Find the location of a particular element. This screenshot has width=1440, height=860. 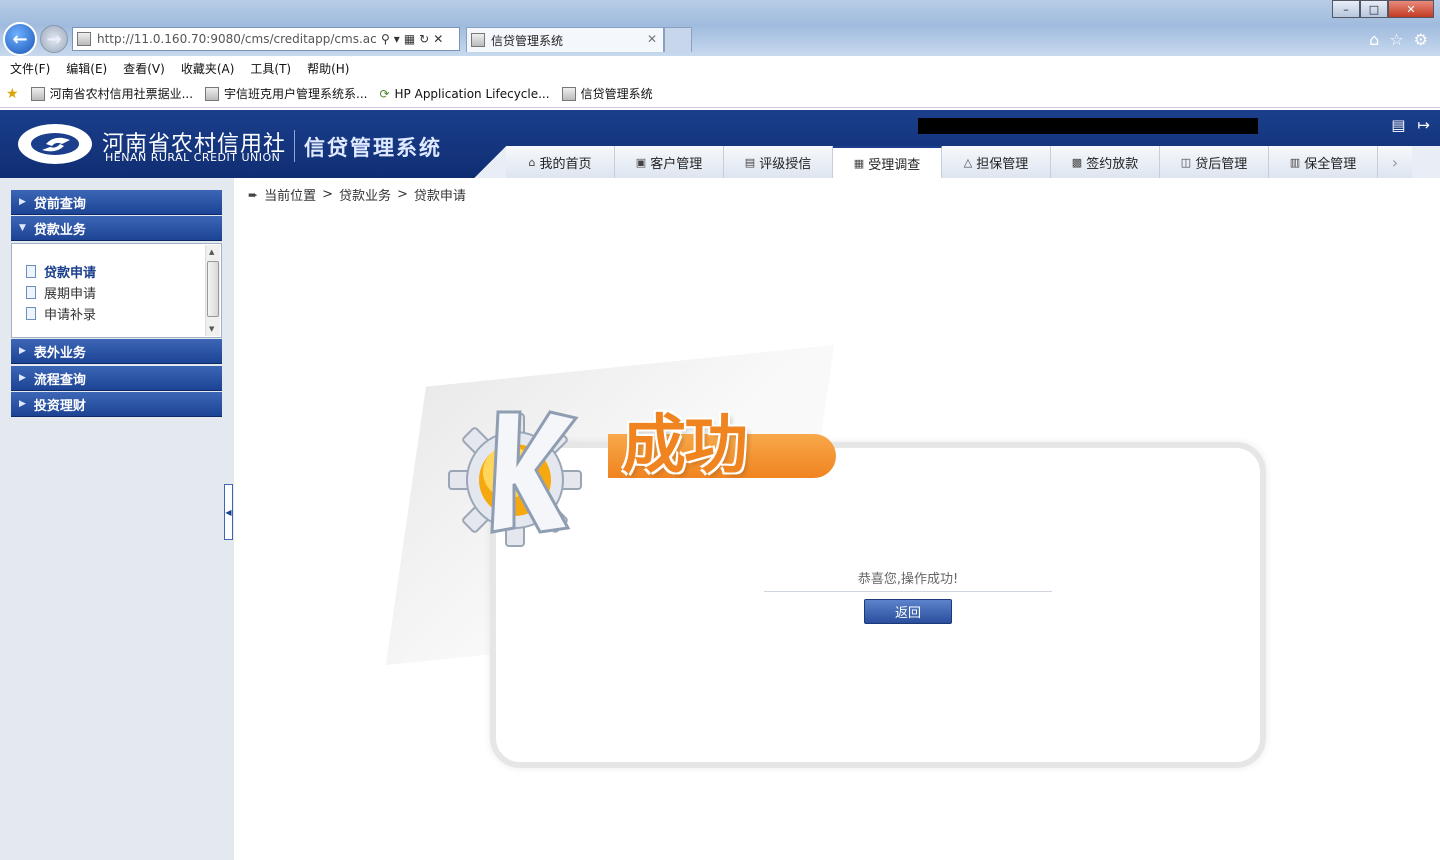

nav-label: 签约放款 is located at coordinates (1112, 164).